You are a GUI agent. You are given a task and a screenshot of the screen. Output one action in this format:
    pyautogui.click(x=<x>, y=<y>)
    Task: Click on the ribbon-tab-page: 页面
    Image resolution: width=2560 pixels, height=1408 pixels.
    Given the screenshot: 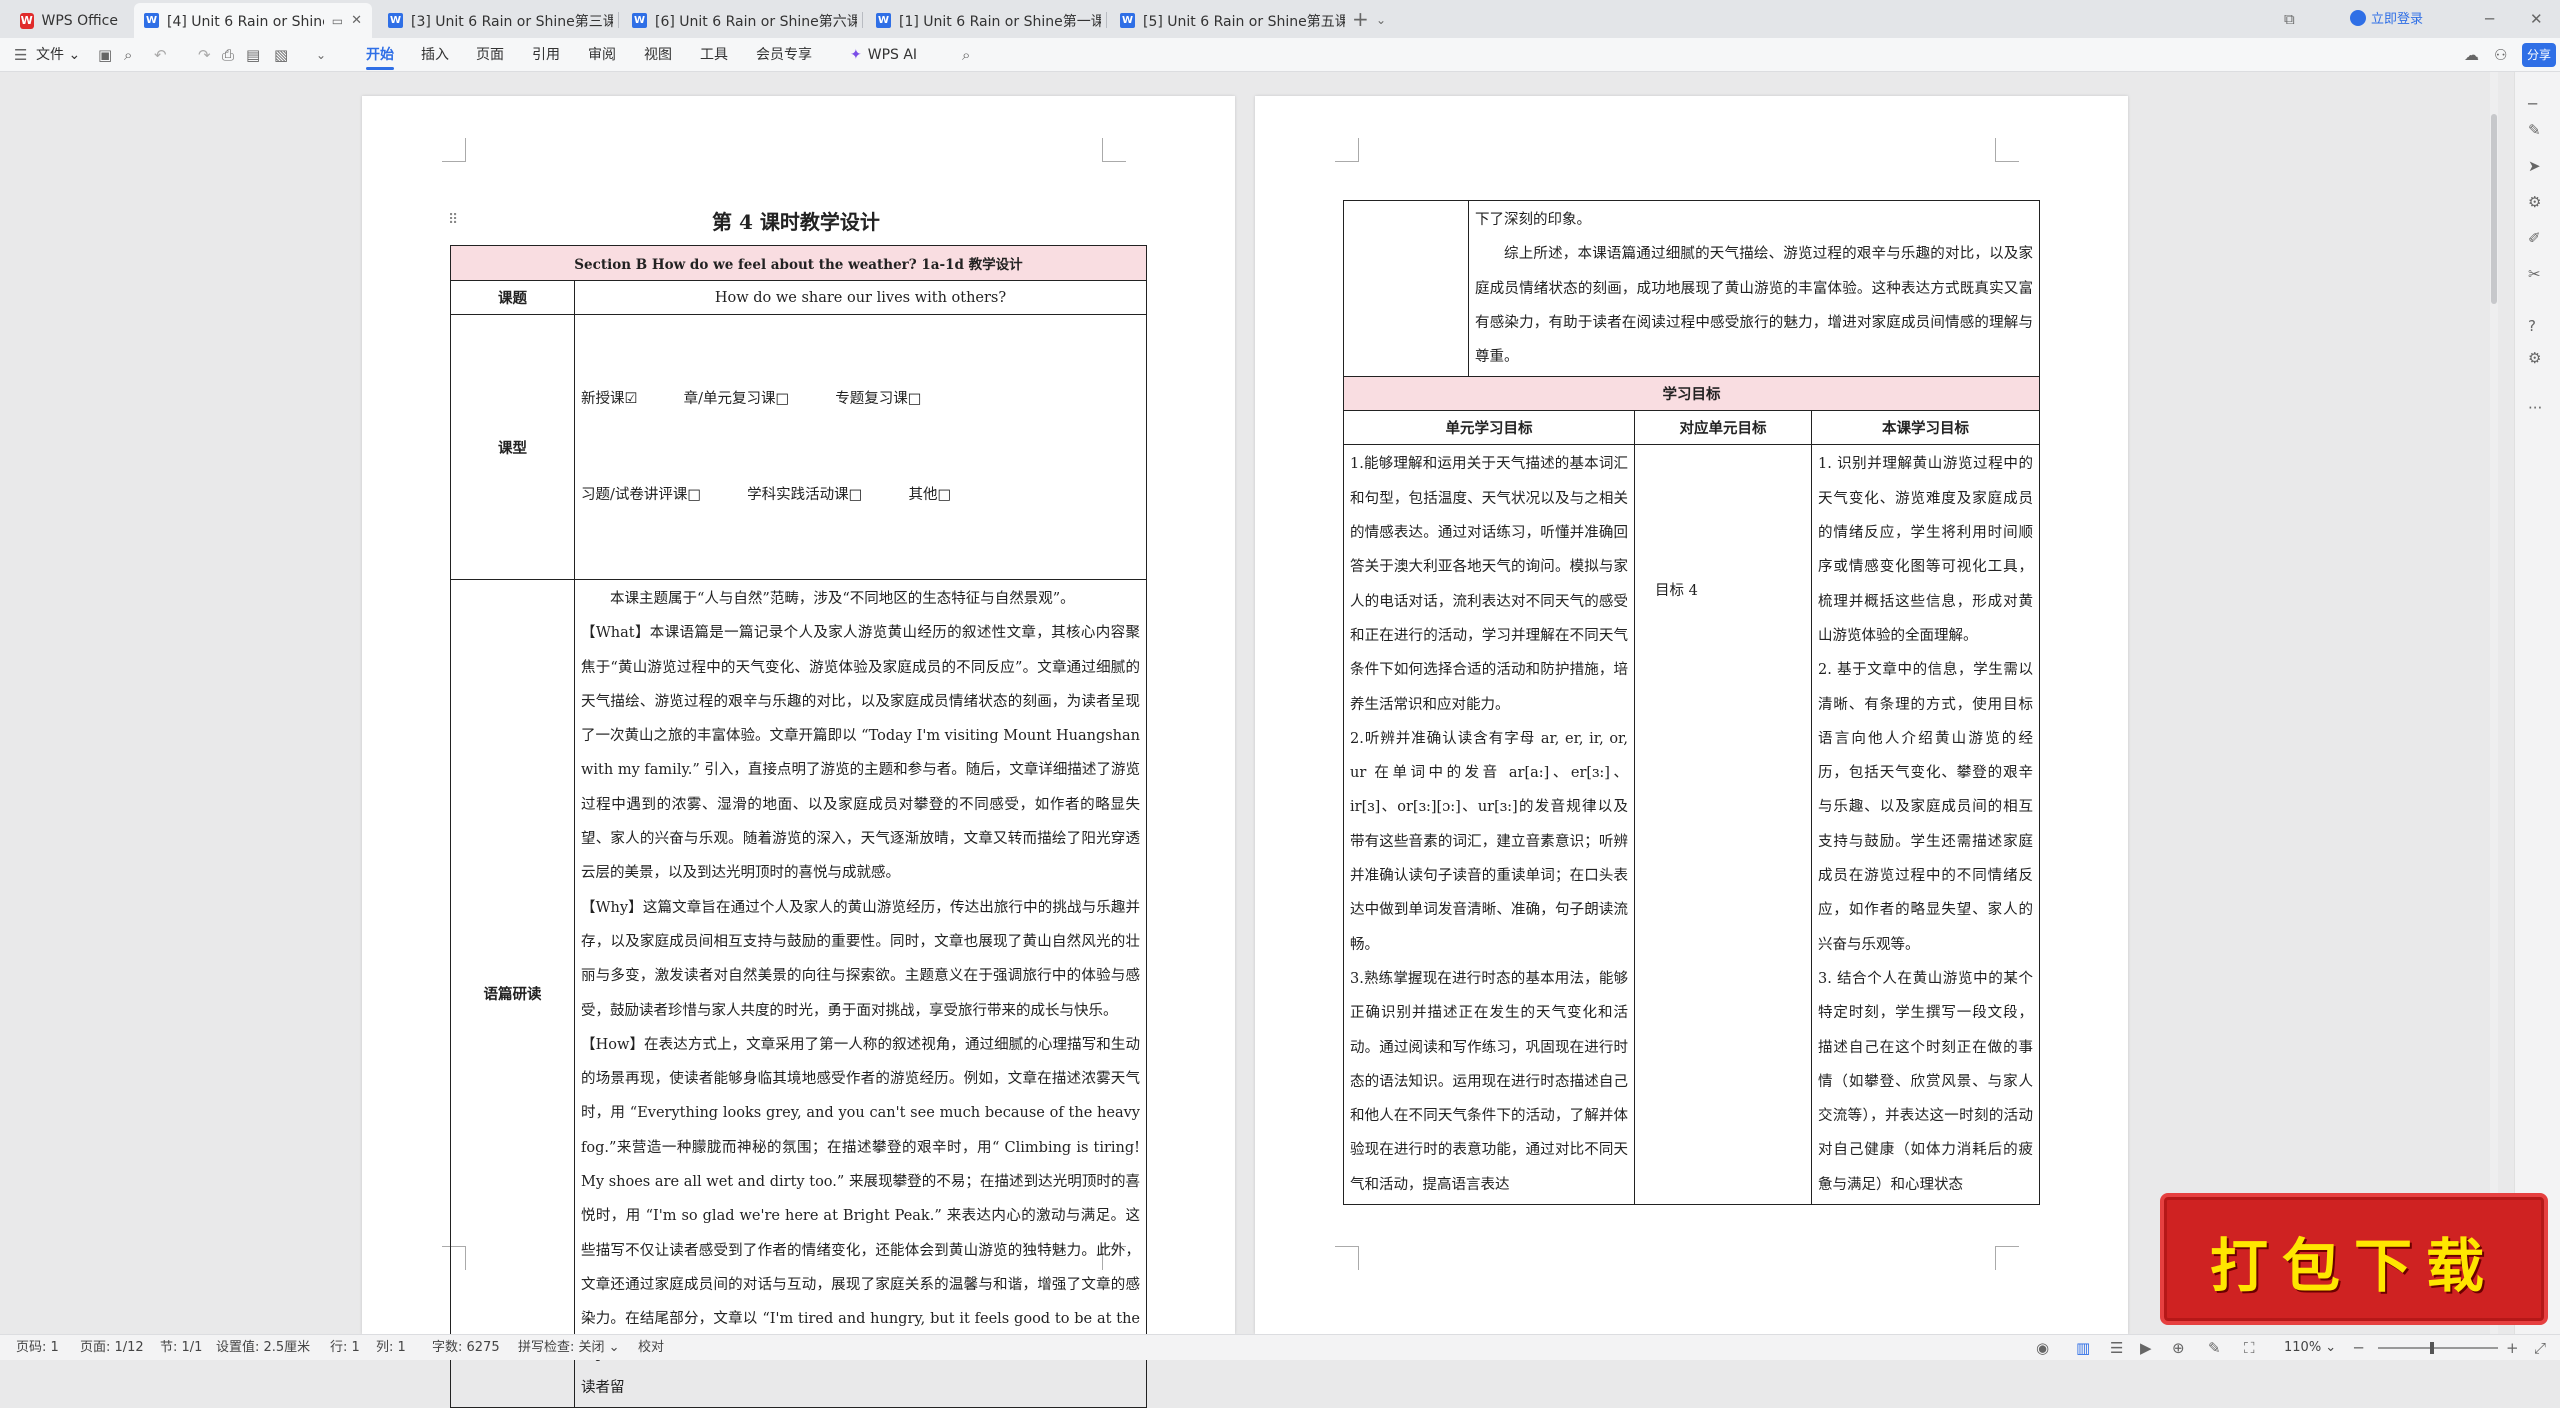 What is the action you would take?
    pyautogui.click(x=490, y=55)
    